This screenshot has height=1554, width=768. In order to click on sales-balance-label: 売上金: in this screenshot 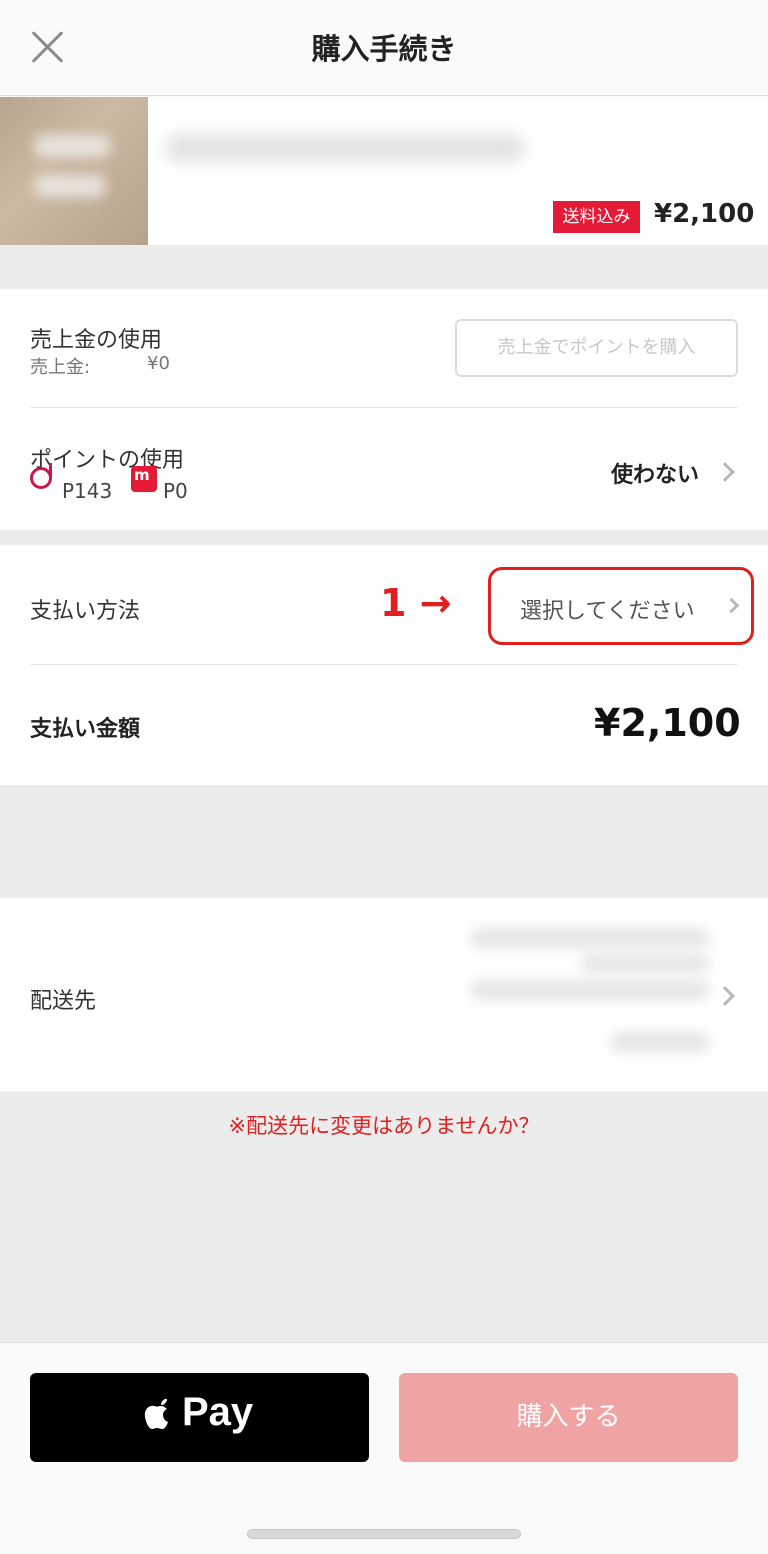, I will do `click(60, 367)`.